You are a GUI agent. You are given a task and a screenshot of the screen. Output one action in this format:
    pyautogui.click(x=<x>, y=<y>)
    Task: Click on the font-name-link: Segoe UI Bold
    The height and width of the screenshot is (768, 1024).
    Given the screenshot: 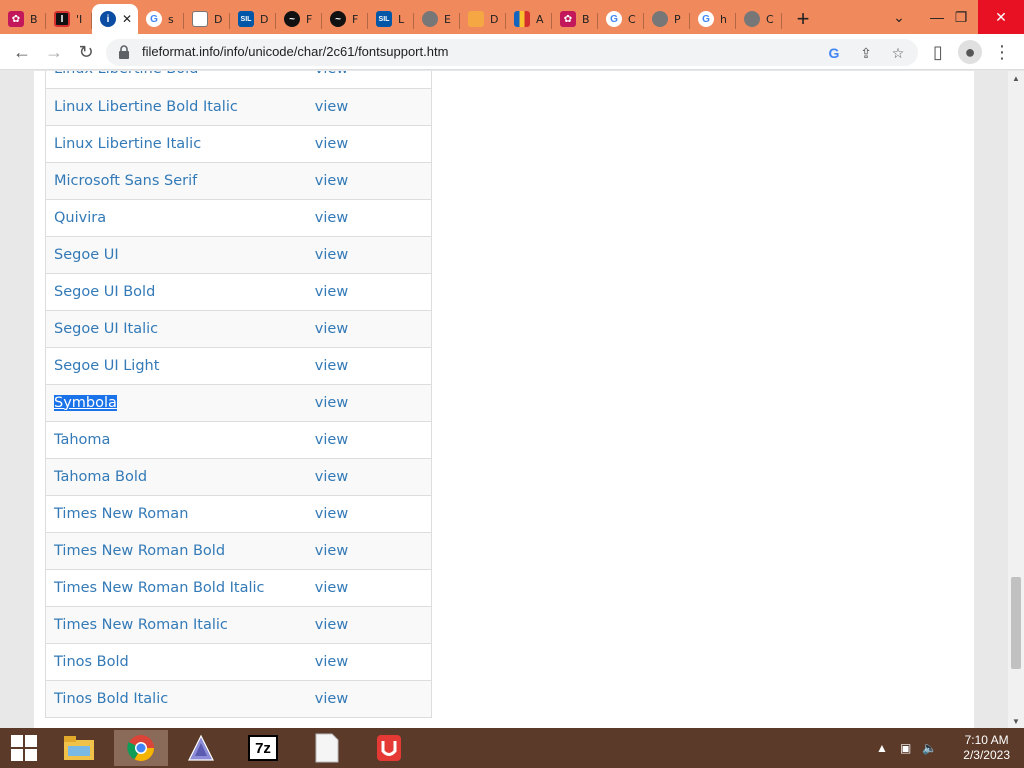 What is the action you would take?
    pyautogui.click(x=179, y=292)
    